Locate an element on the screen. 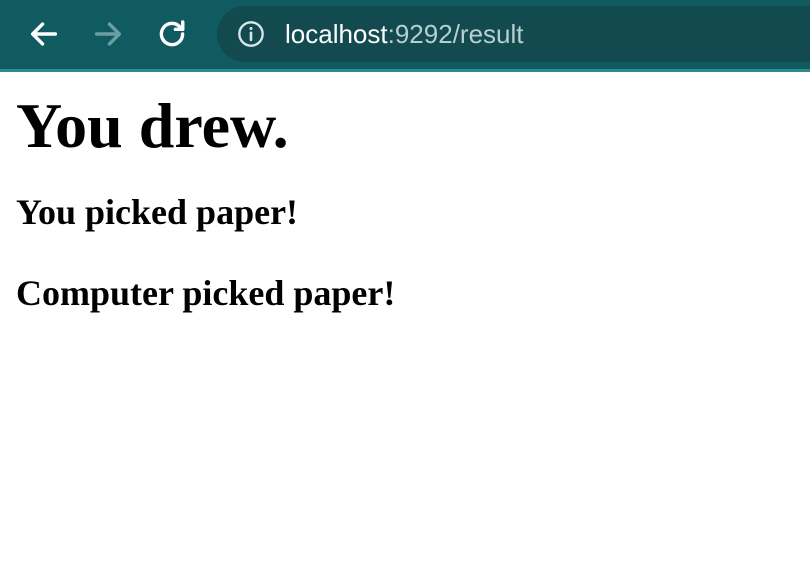 This screenshot has width=810, height=570. forward-arrow-icon is located at coordinates (108, 34).